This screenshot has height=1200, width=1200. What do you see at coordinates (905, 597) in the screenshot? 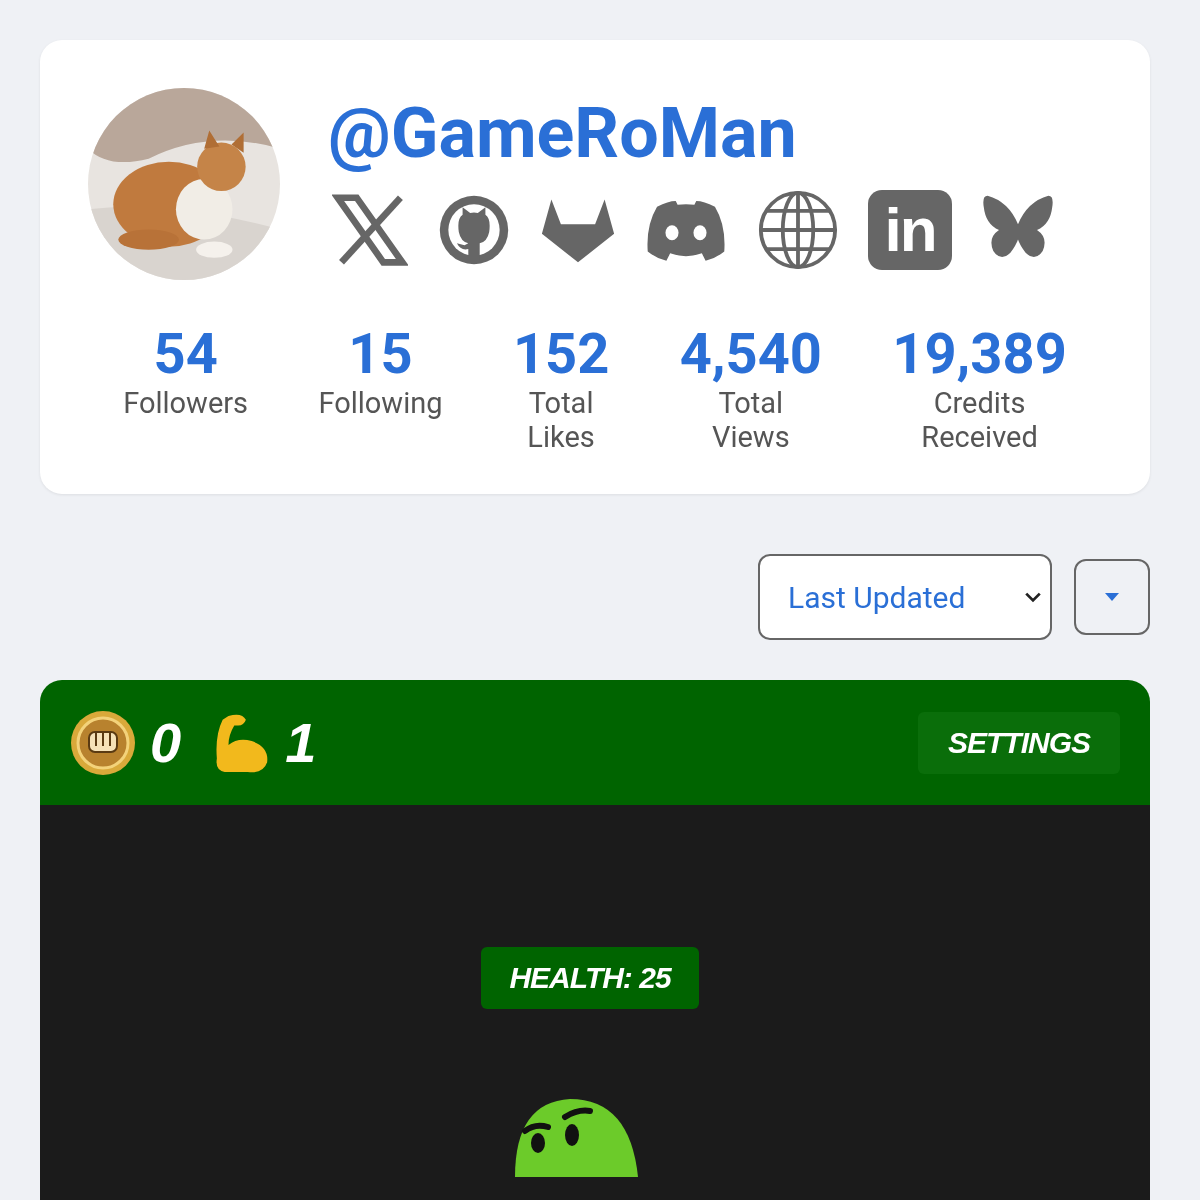
I see `sort-dropdown: Last Updated` at bounding box center [905, 597].